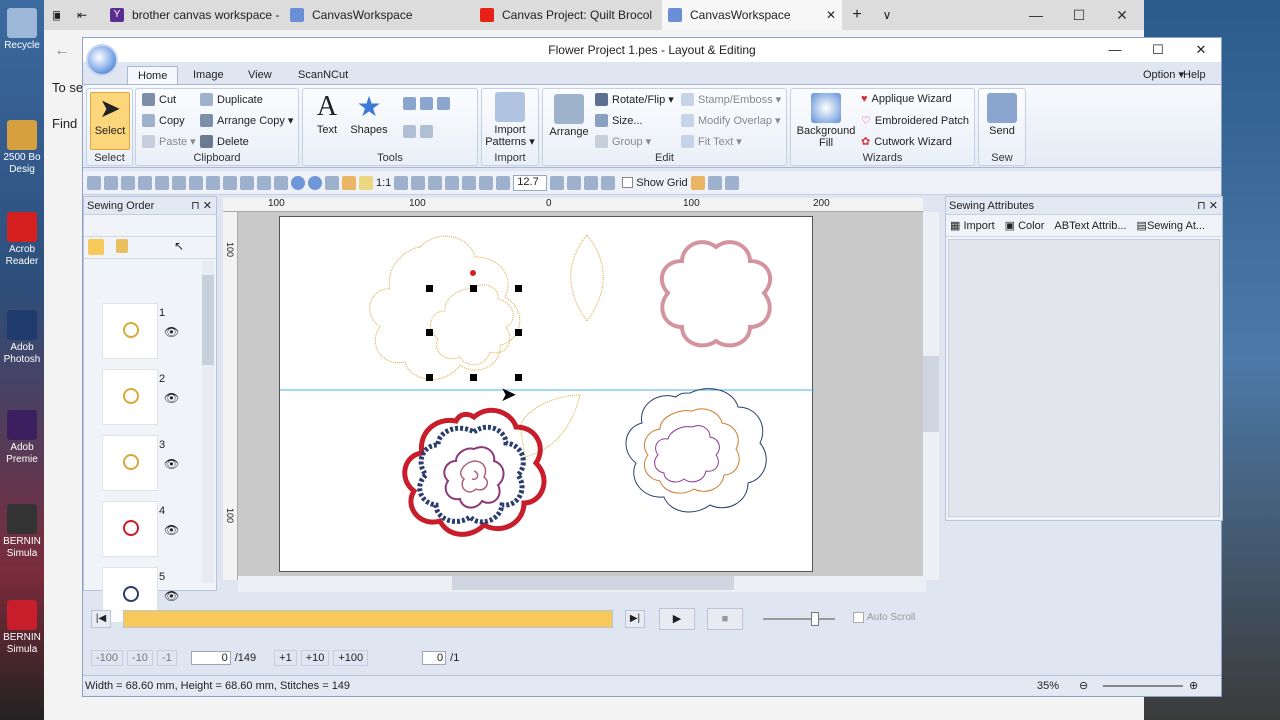  Describe the element at coordinates (368, 619) in the screenshot. I see `stitch-progress-track` at that location.